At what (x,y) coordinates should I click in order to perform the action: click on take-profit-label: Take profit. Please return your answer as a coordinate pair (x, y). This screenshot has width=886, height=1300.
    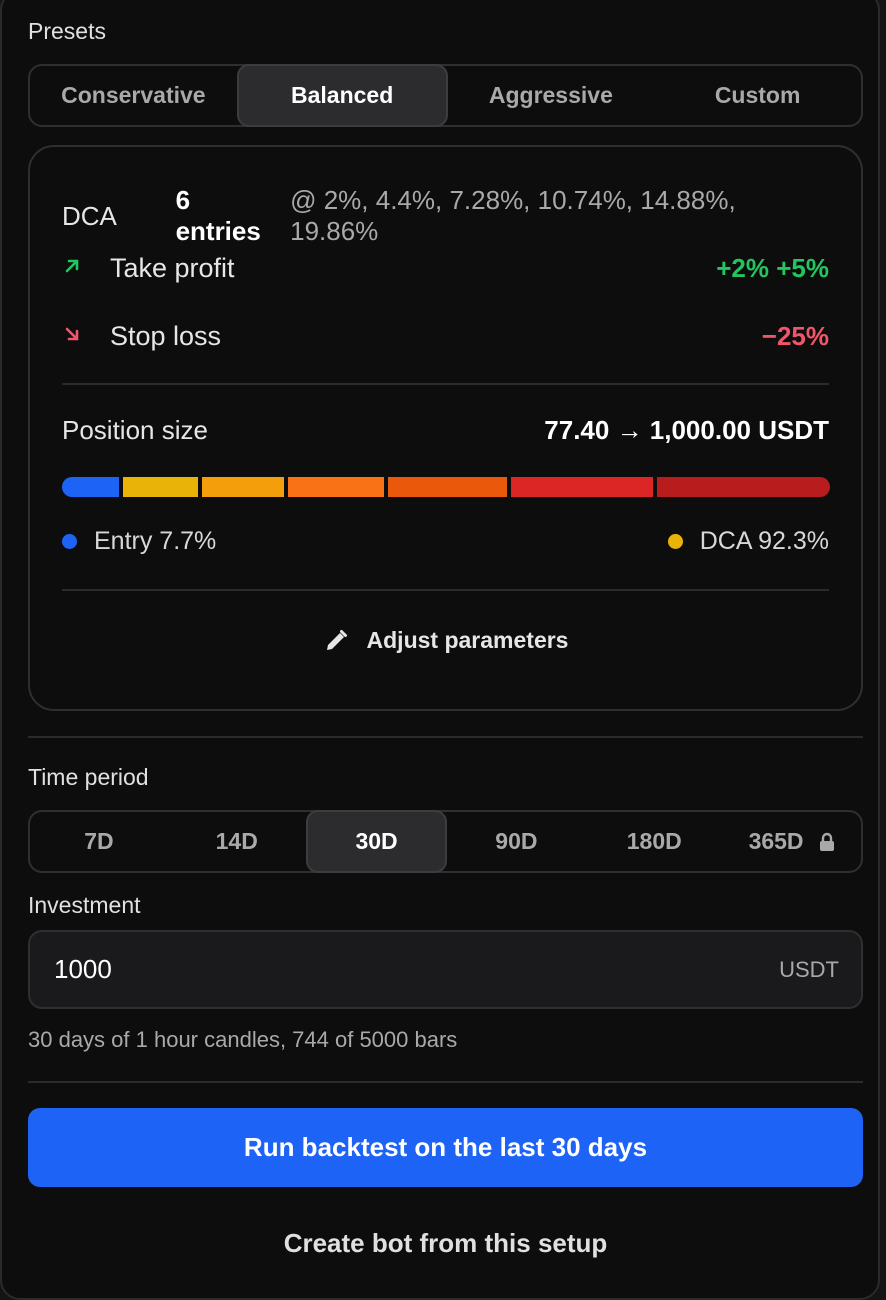
    Looking at the image, I should click on (172, 268).